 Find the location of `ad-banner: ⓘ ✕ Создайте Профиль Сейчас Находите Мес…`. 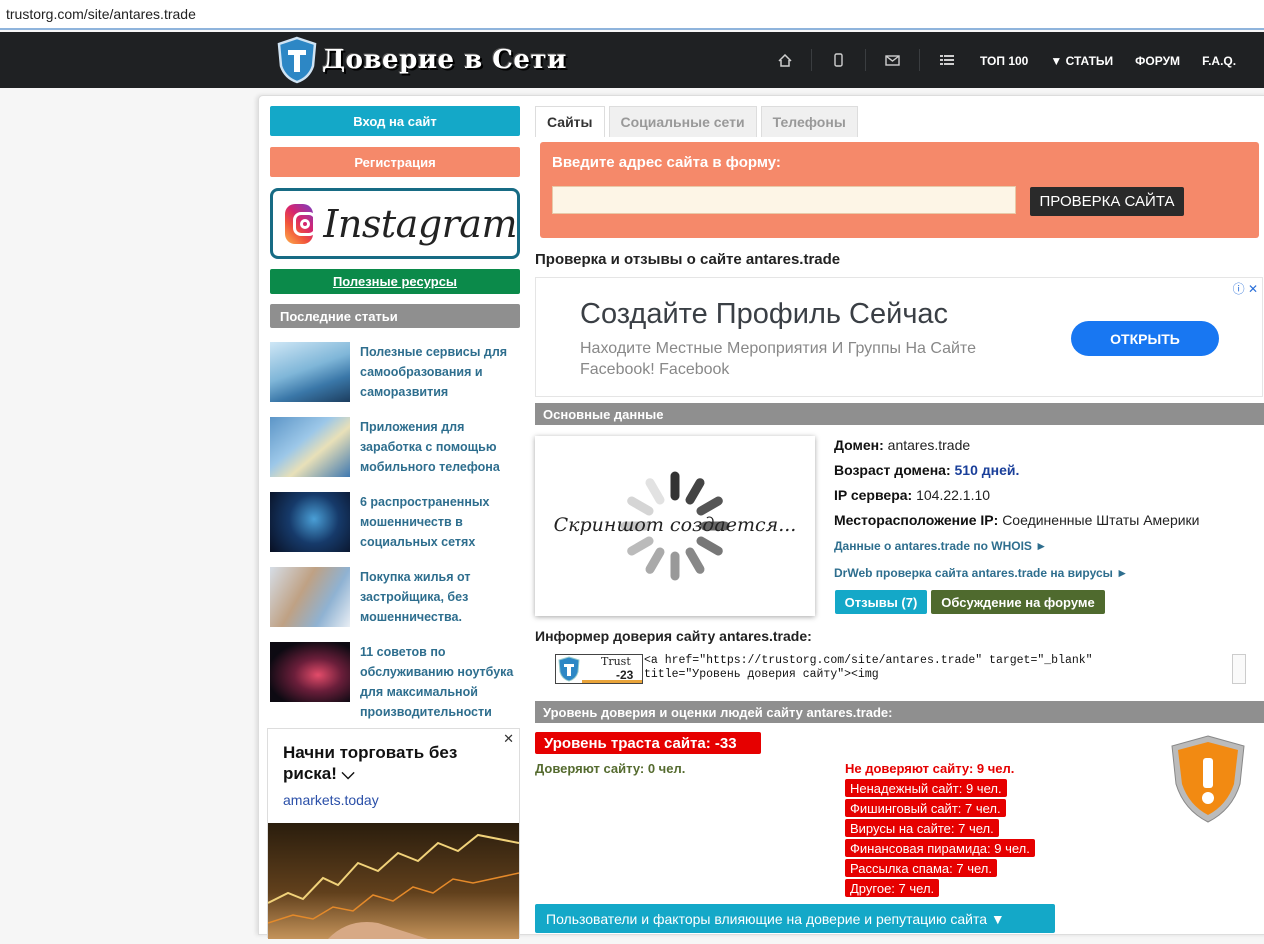

ad-banner: ⓘ ✕ Создайте Профиль Сейчас Находите Мес… is located at coordinates (899, 337).